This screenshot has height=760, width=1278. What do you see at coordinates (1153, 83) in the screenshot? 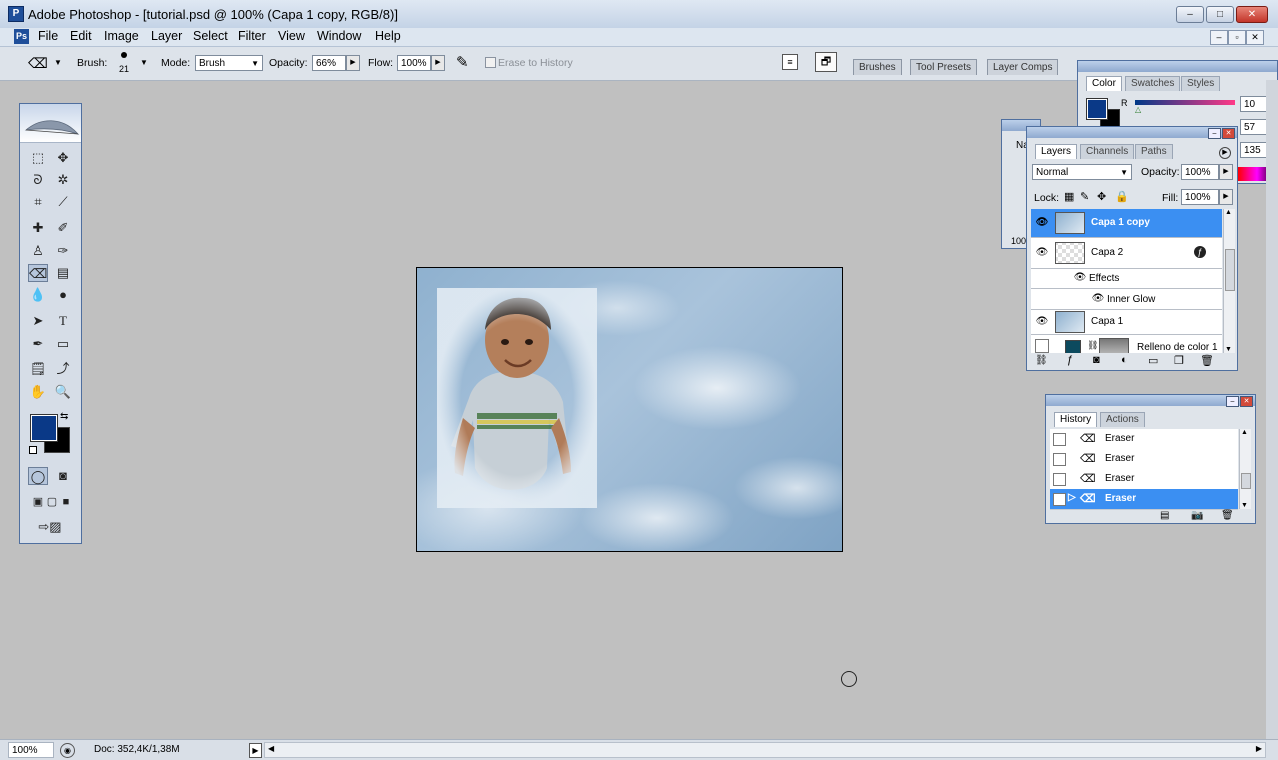
I see `tab-swatches: Swatches` at bounding box center [1153, 83].